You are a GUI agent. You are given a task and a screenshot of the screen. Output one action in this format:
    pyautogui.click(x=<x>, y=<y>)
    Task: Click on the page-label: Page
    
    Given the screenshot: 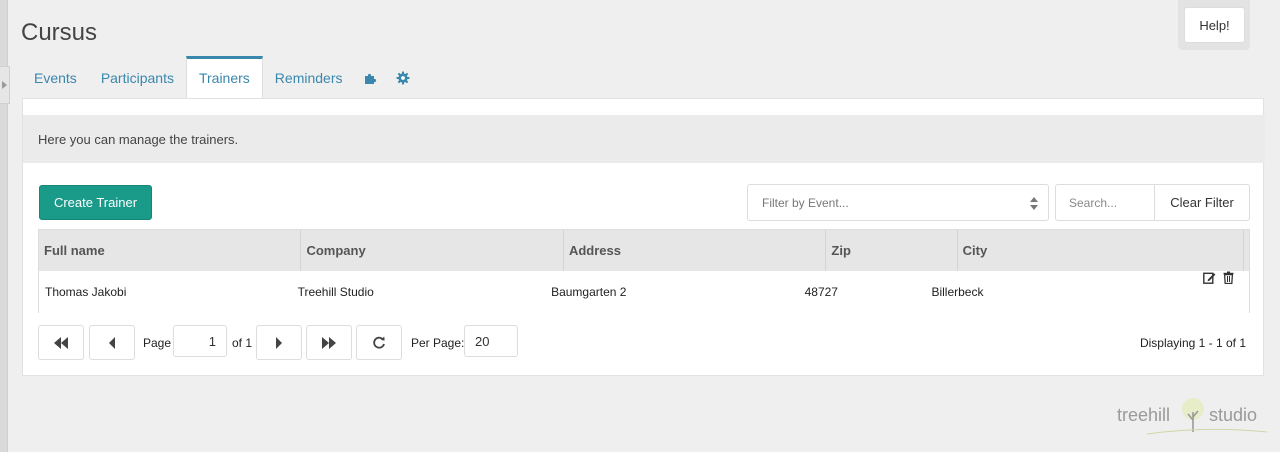 What is the action you would take?
    pyautogui.click(x=157, y=343)
    